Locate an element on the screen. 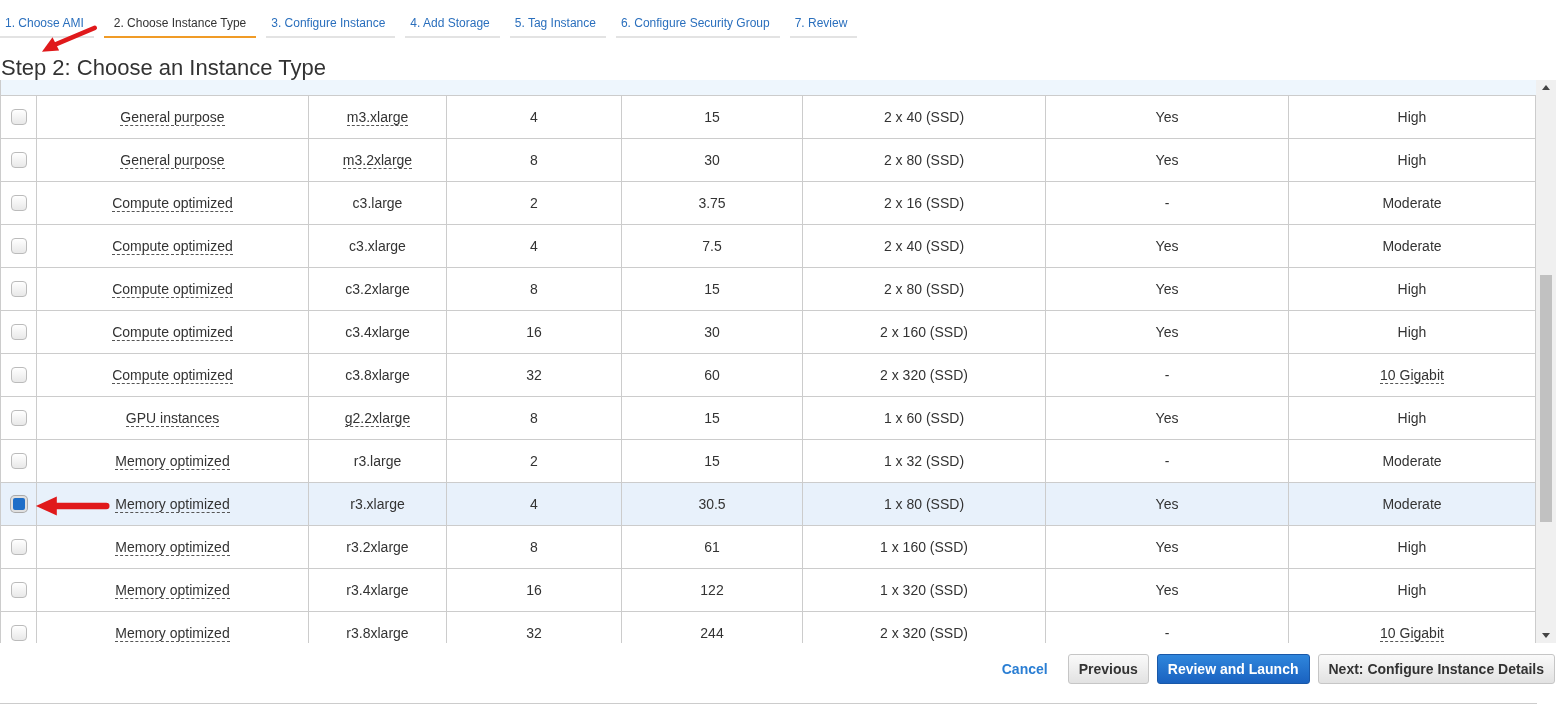 Image resolution: width=1565 pixels, height=709 pixels. table-cell: 30.5 is located at coordinates (712, 504).